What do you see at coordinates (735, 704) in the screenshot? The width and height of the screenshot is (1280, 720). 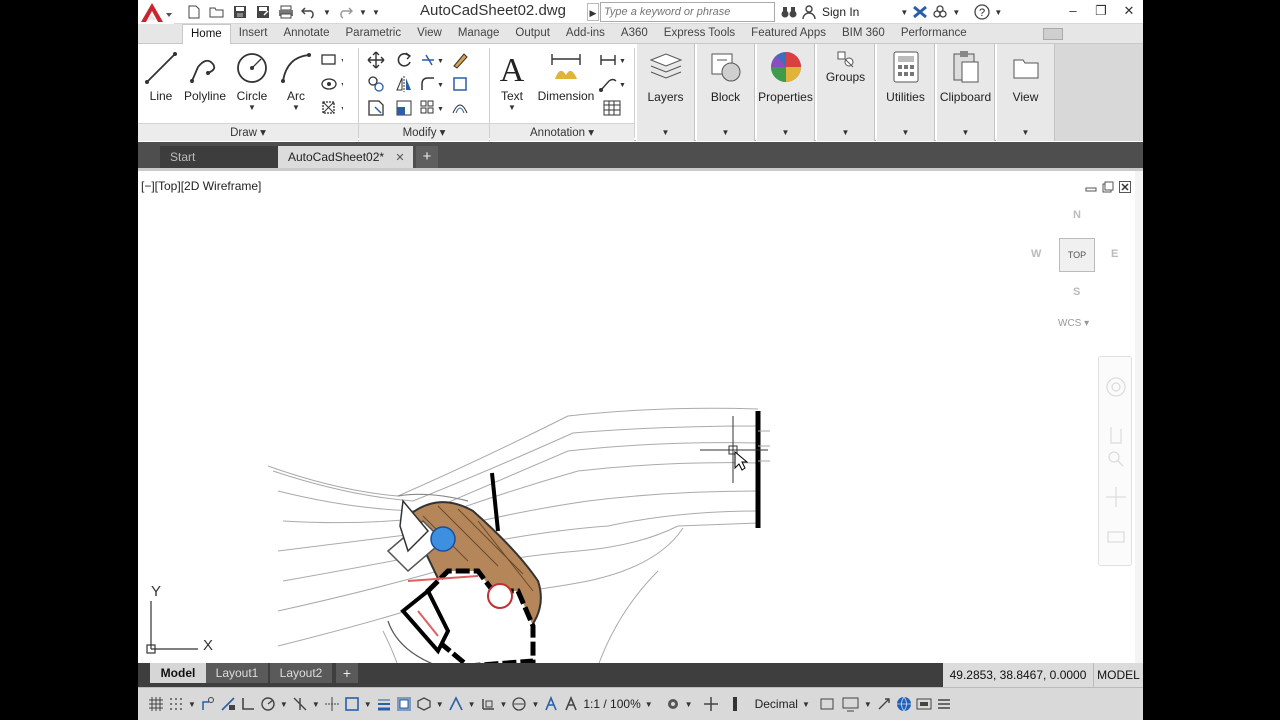 I see `isolate-objects-icon` at bounding box center [735, 704].